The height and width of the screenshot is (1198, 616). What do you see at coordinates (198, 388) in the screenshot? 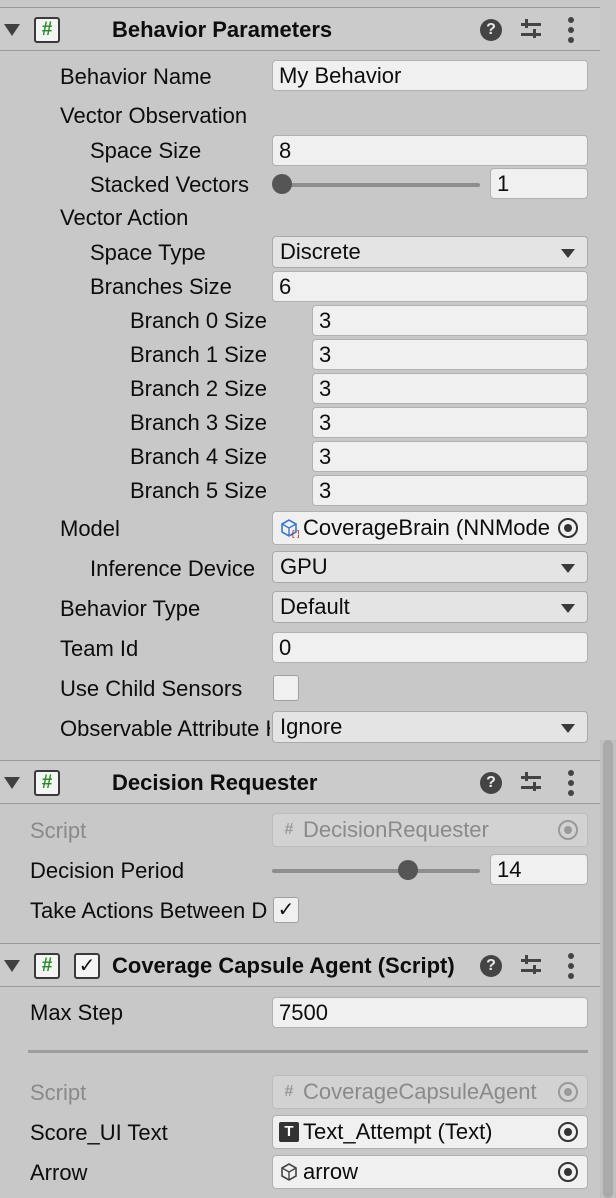
I see `branch-2-size-label: Branch 2 Size` at bounding box center [198, 388].